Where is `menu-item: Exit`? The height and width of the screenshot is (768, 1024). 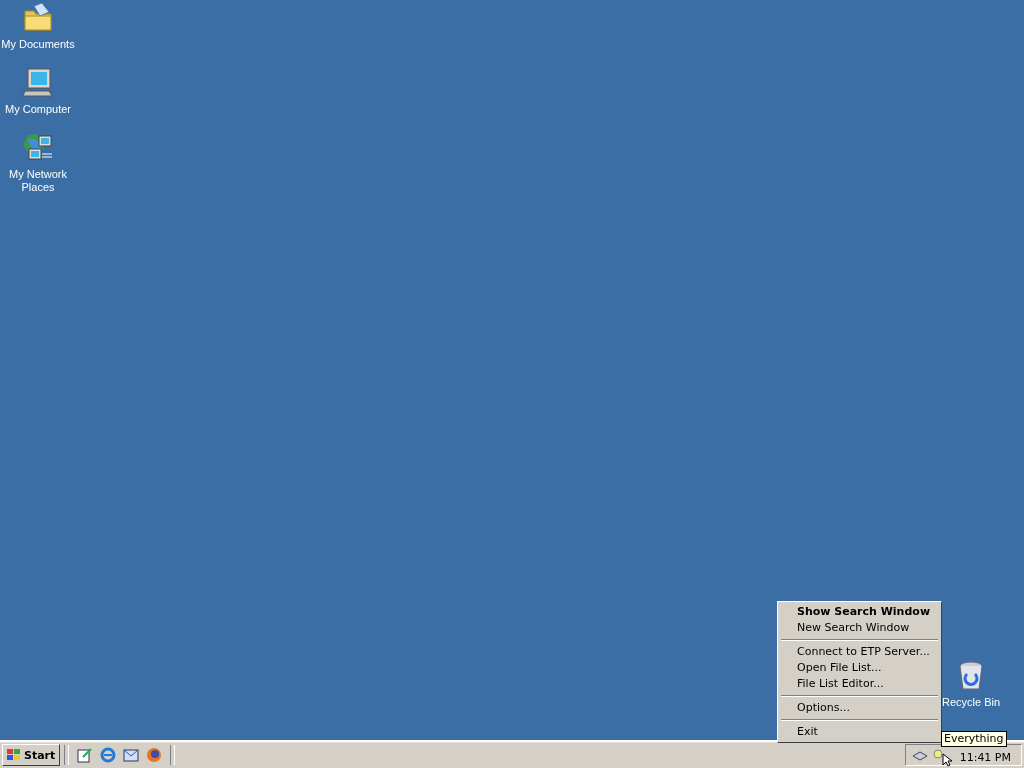
menu-item: Exit is located at coordinates (859, 732).